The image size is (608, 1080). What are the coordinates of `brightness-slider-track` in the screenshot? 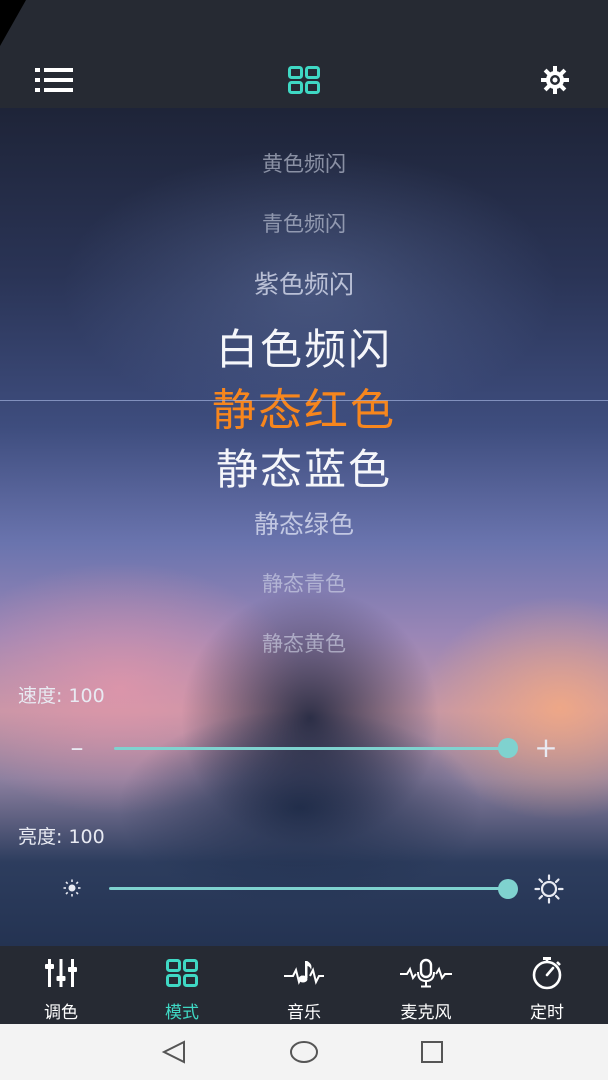 It's located at (308, 888).